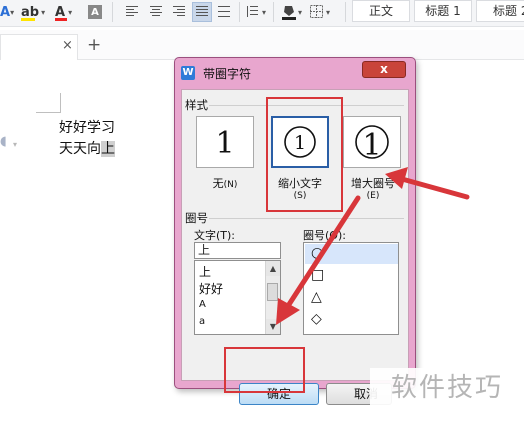 This screenshot has height=429, width=524. I want to click on annotation-arrows, so click(373, 246).